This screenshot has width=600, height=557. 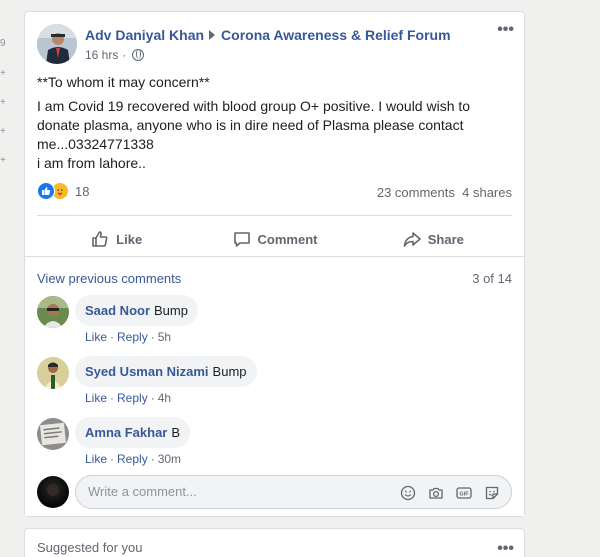 I want to click on post-stats: 23 comments 4 shares, so click(x=444, y=192).